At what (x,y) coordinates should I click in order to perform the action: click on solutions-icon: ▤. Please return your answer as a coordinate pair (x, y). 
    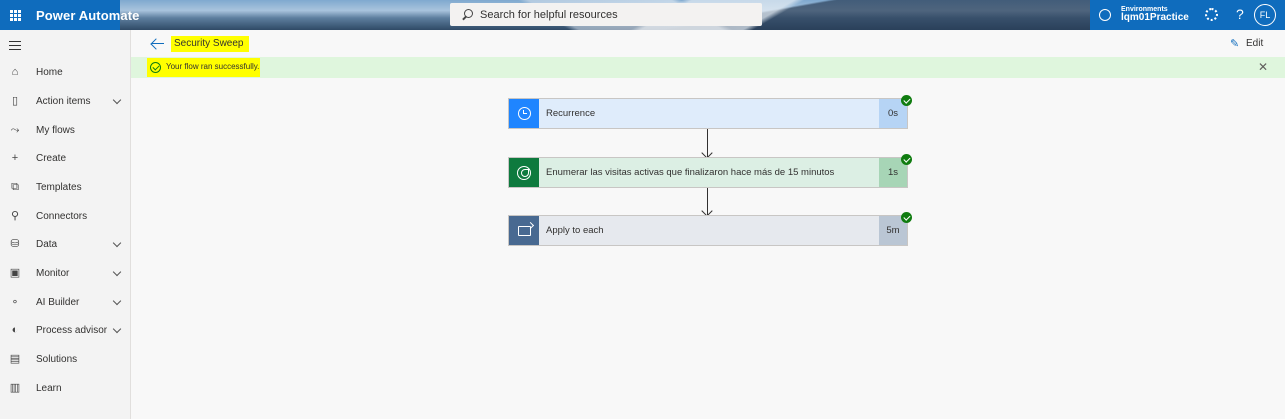
    Looking at the image, I should click on (15, 359).